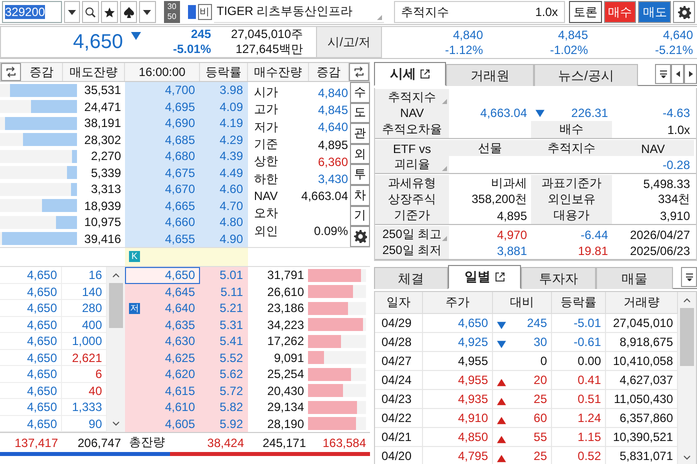 The width and height of the screenshot is (697, 464). Describe the element at coordinates (162, 106) in the screenshot. I see `ask-price: 4,695` at that location.